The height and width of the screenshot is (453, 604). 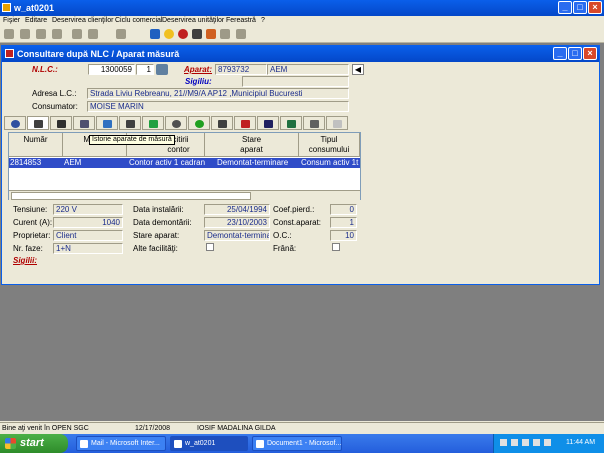 I want to click on col-header-numar: Număr, so click(x=36, y=145).